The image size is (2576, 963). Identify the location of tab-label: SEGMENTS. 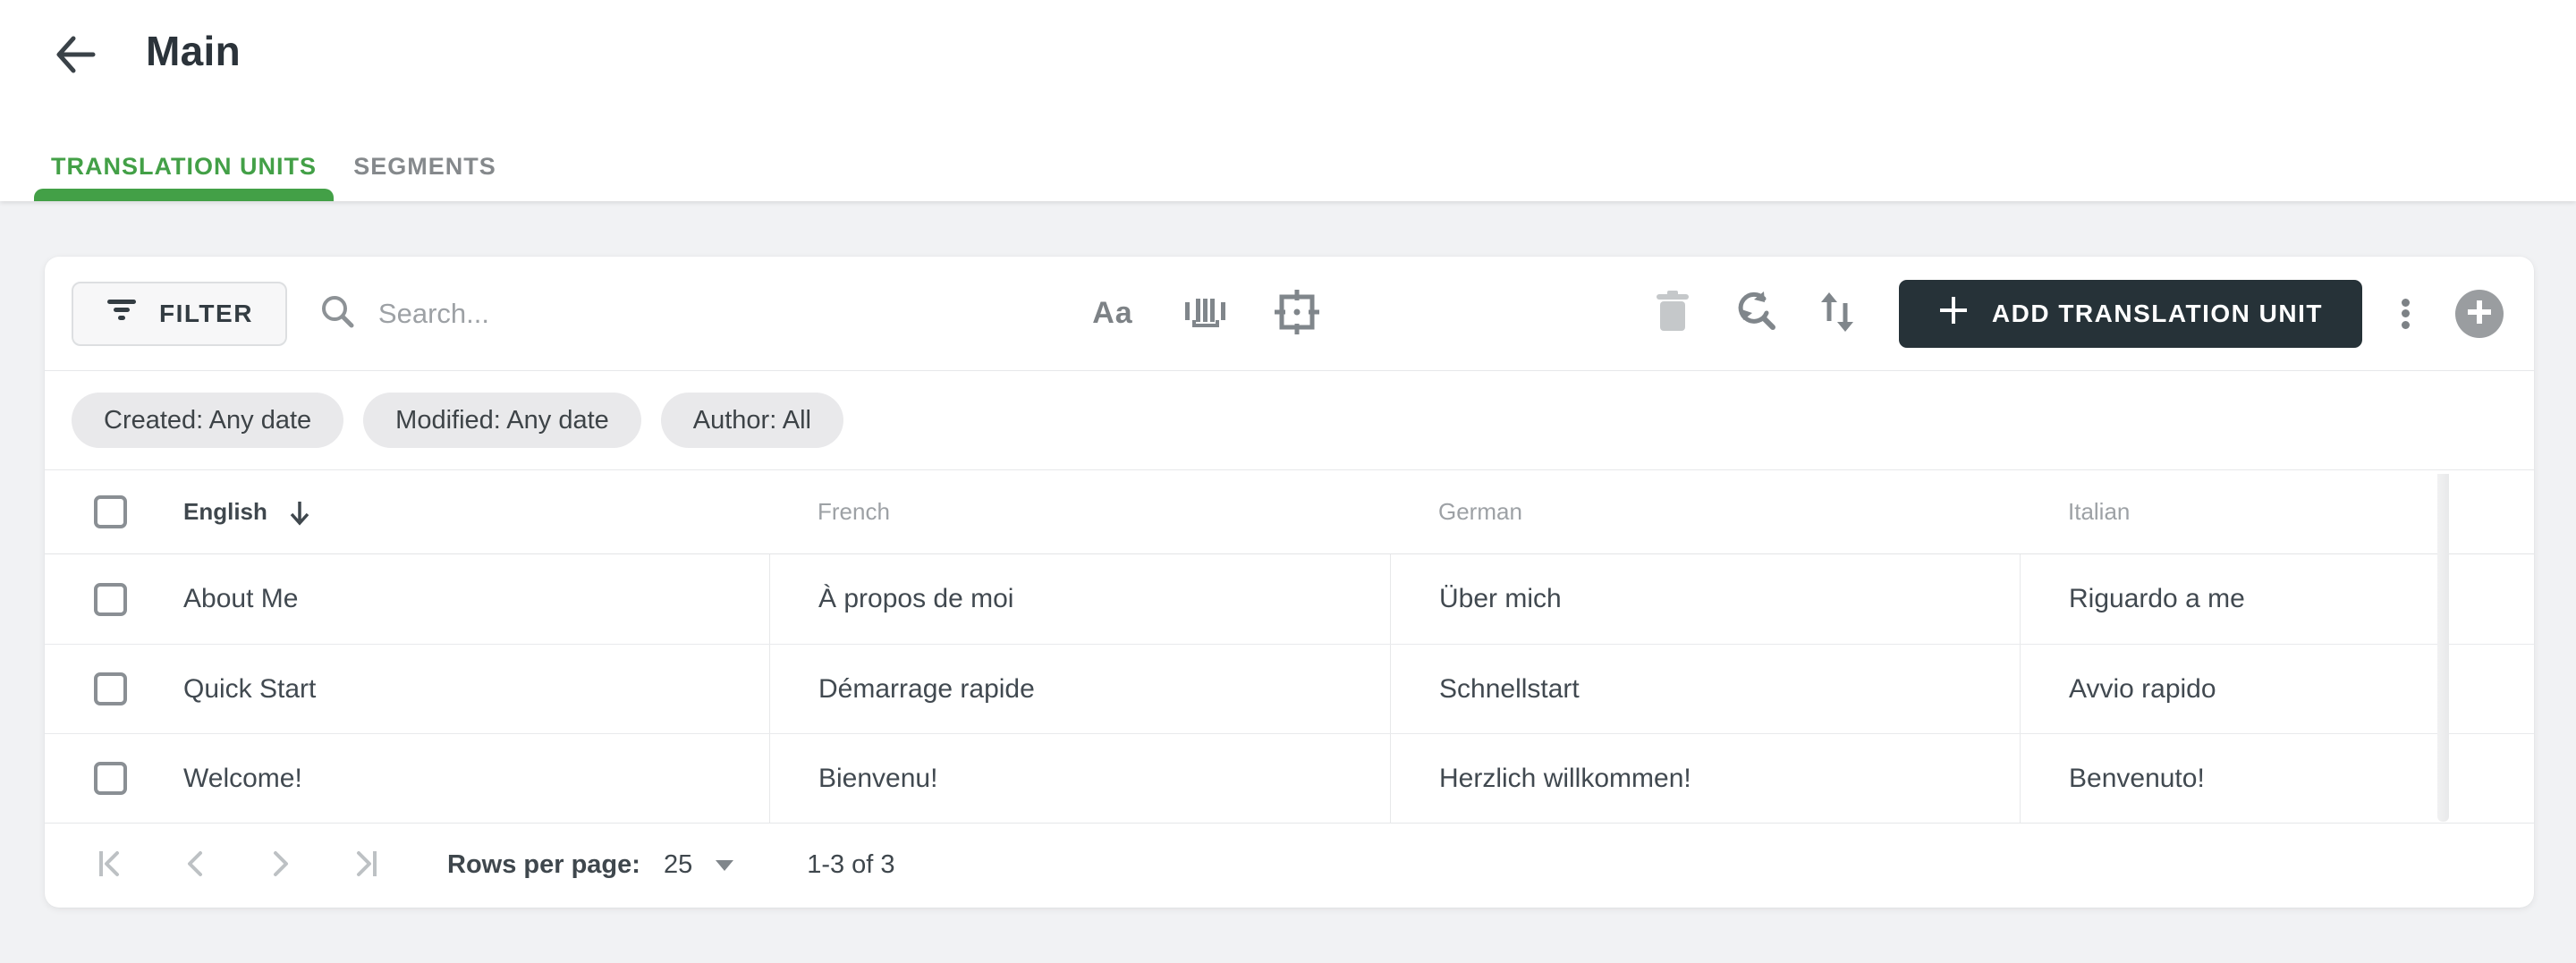
(424, 166).